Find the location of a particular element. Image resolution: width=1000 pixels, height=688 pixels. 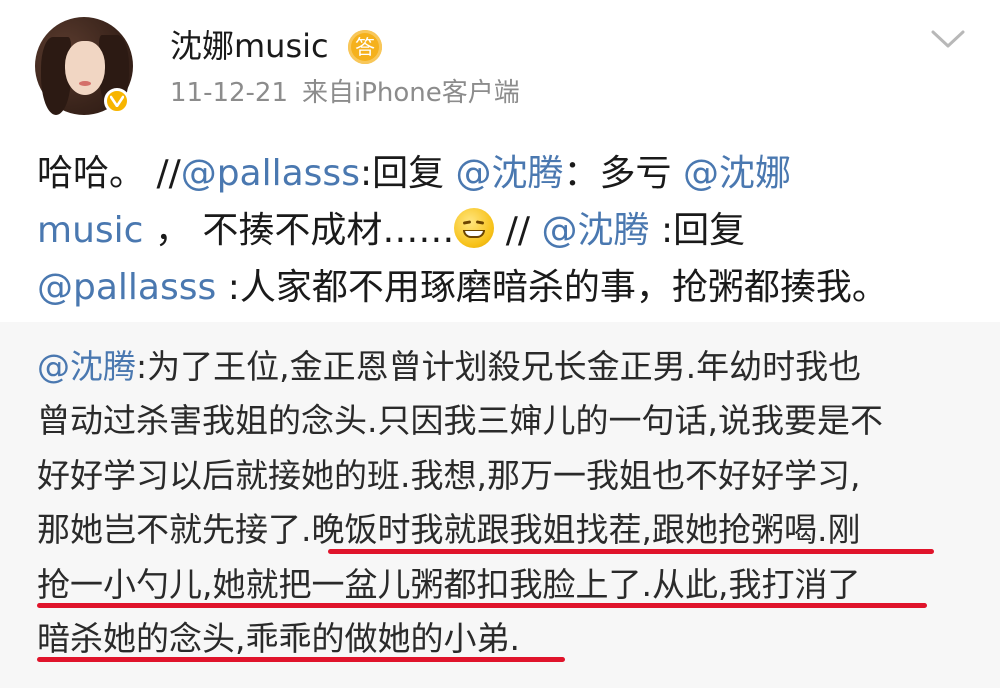

author-name: 沈娜music is located at coordinates (249, 46).